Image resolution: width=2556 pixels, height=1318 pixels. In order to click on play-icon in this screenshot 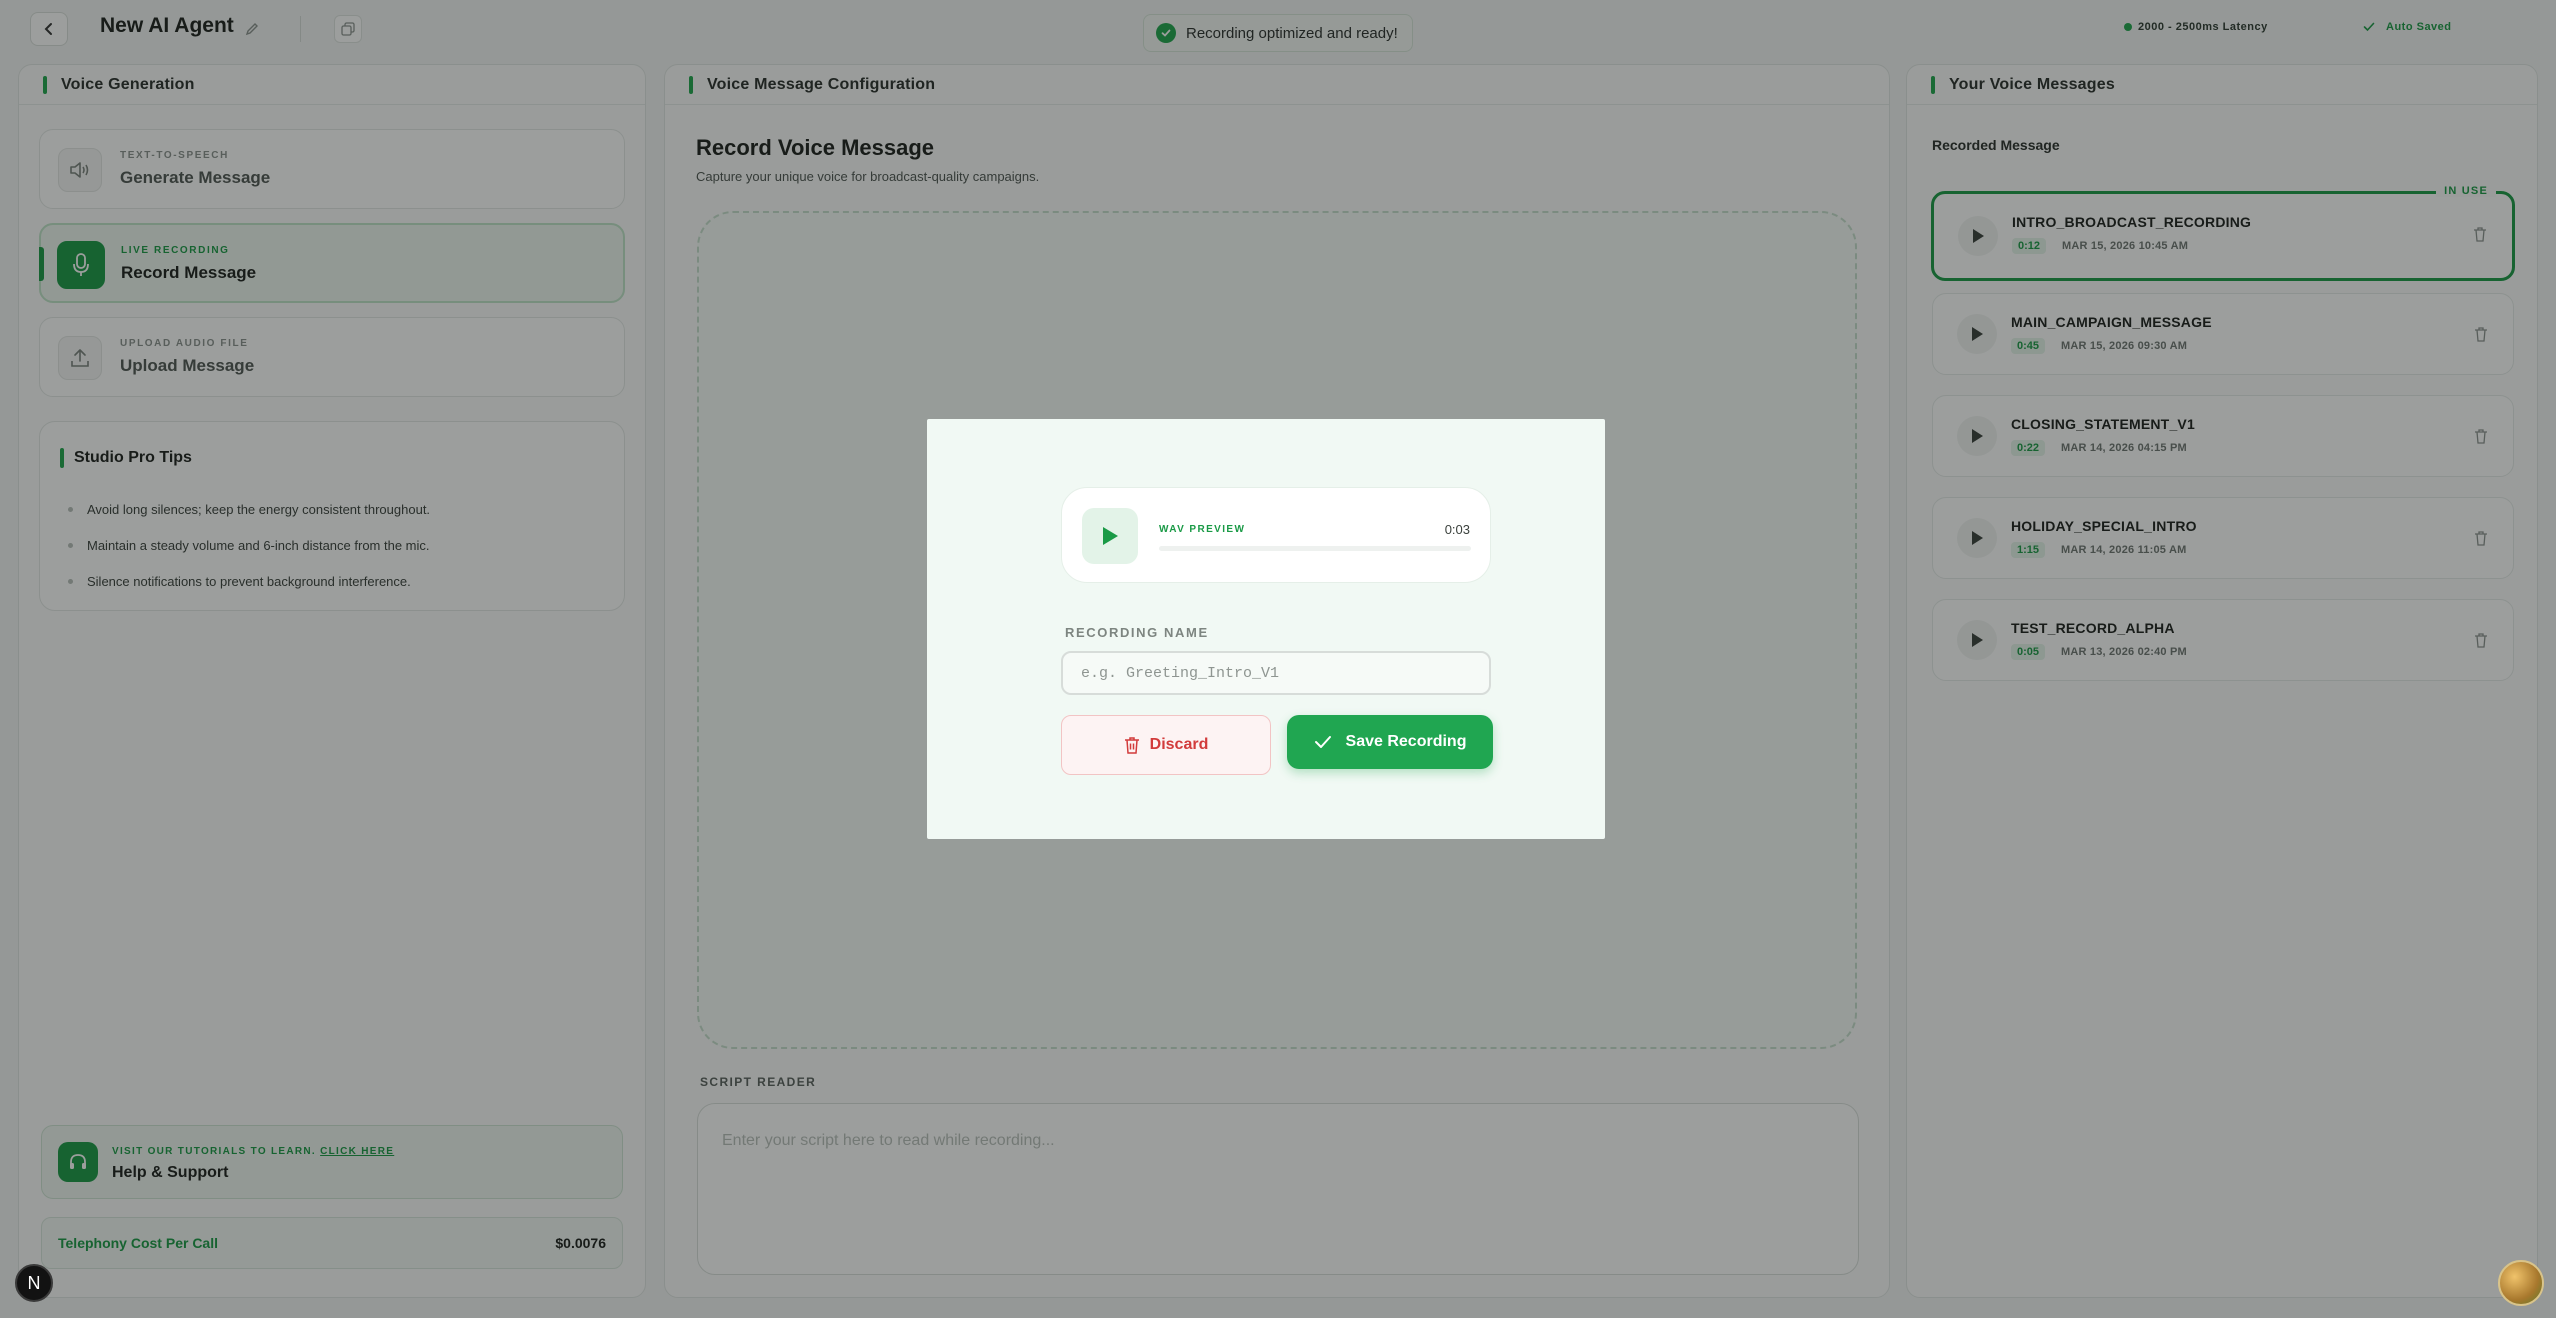, I will do `click(1110, 536)`.